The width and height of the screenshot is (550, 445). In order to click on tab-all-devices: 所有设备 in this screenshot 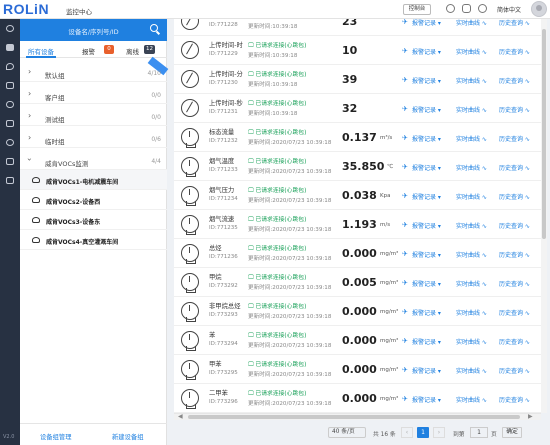, I will do `click(41, 51)`.